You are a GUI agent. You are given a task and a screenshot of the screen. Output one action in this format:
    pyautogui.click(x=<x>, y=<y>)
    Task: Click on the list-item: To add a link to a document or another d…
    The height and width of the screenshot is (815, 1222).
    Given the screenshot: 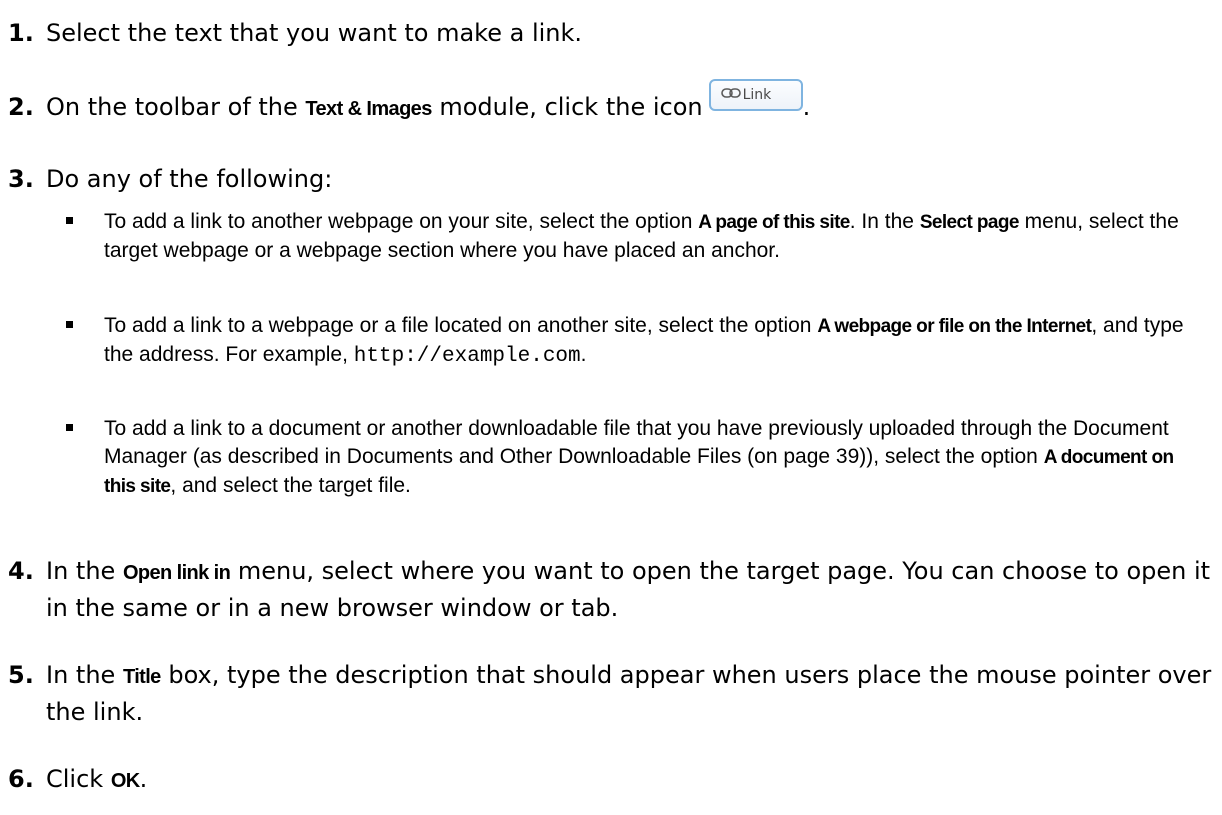 What is the action you would take?
    pyautogui.click(x=635, y=458)
    